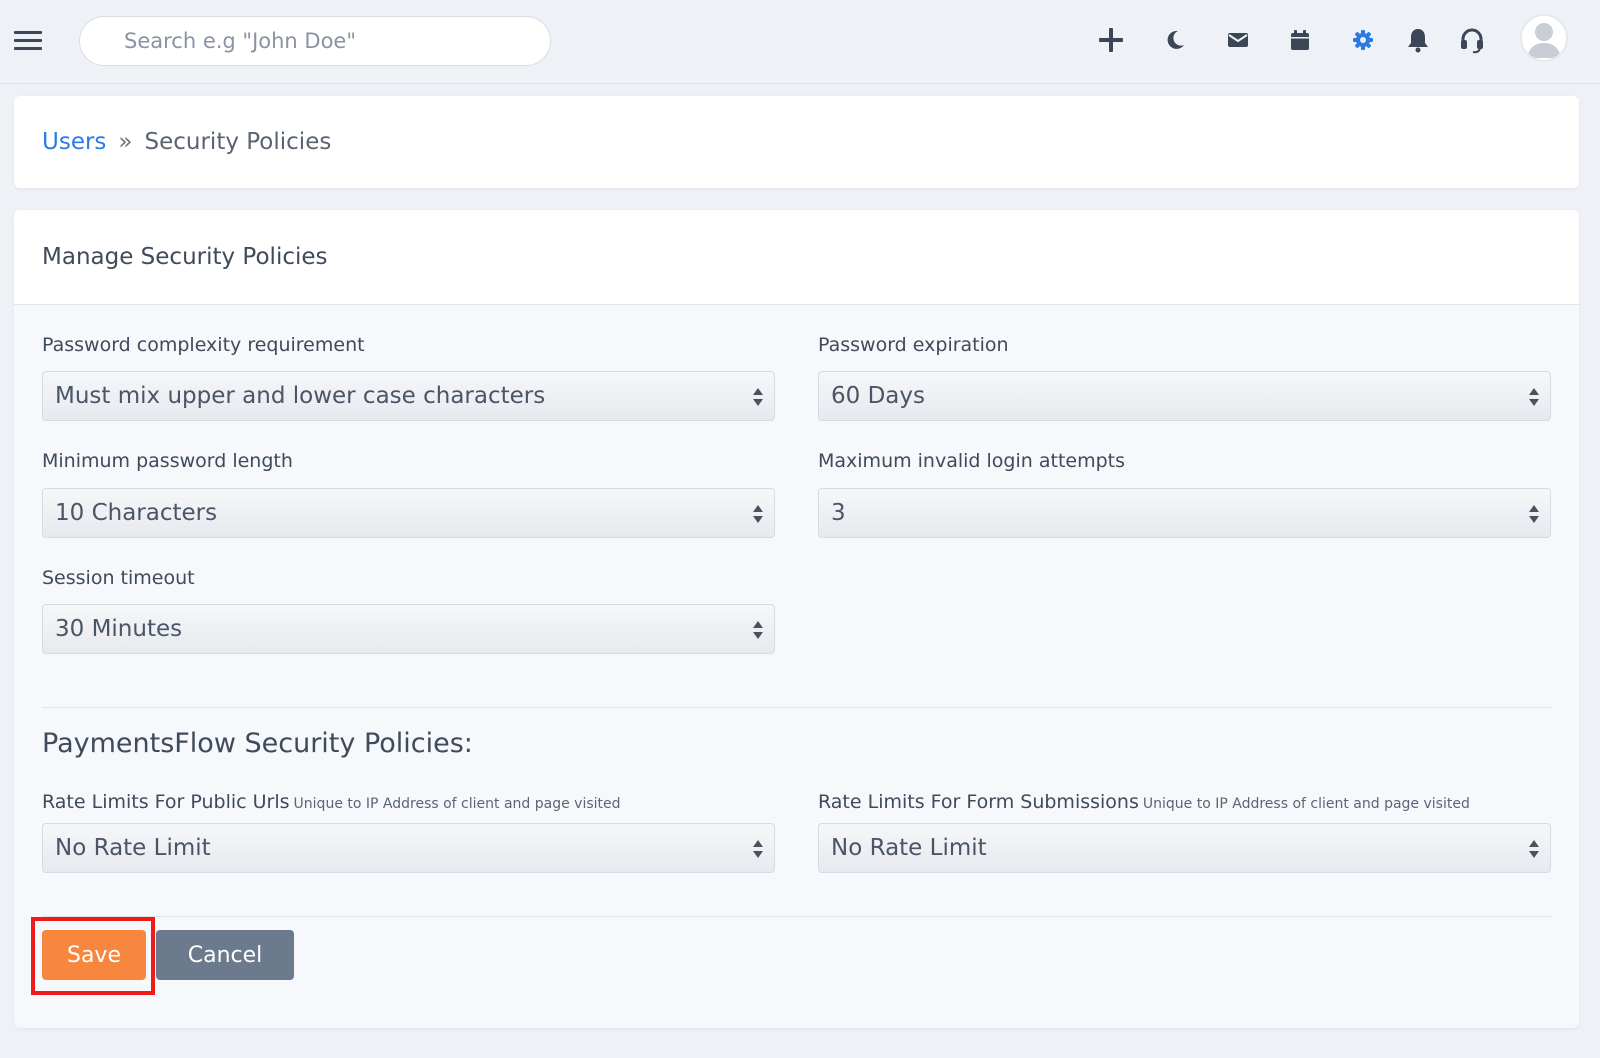 Image resolution: width=1600 pixels, height=1058 pixels. Describe the element at coordinates (1184, 848) in the screenshot. I see `form-submissions-rate-limit-select: No Rate Limit` at that location.